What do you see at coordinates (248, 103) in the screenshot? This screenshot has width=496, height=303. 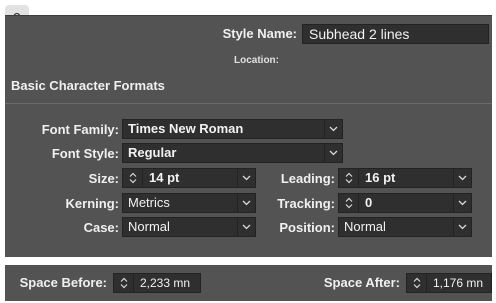 I see `section-divider` at bounding box center [248, 103].